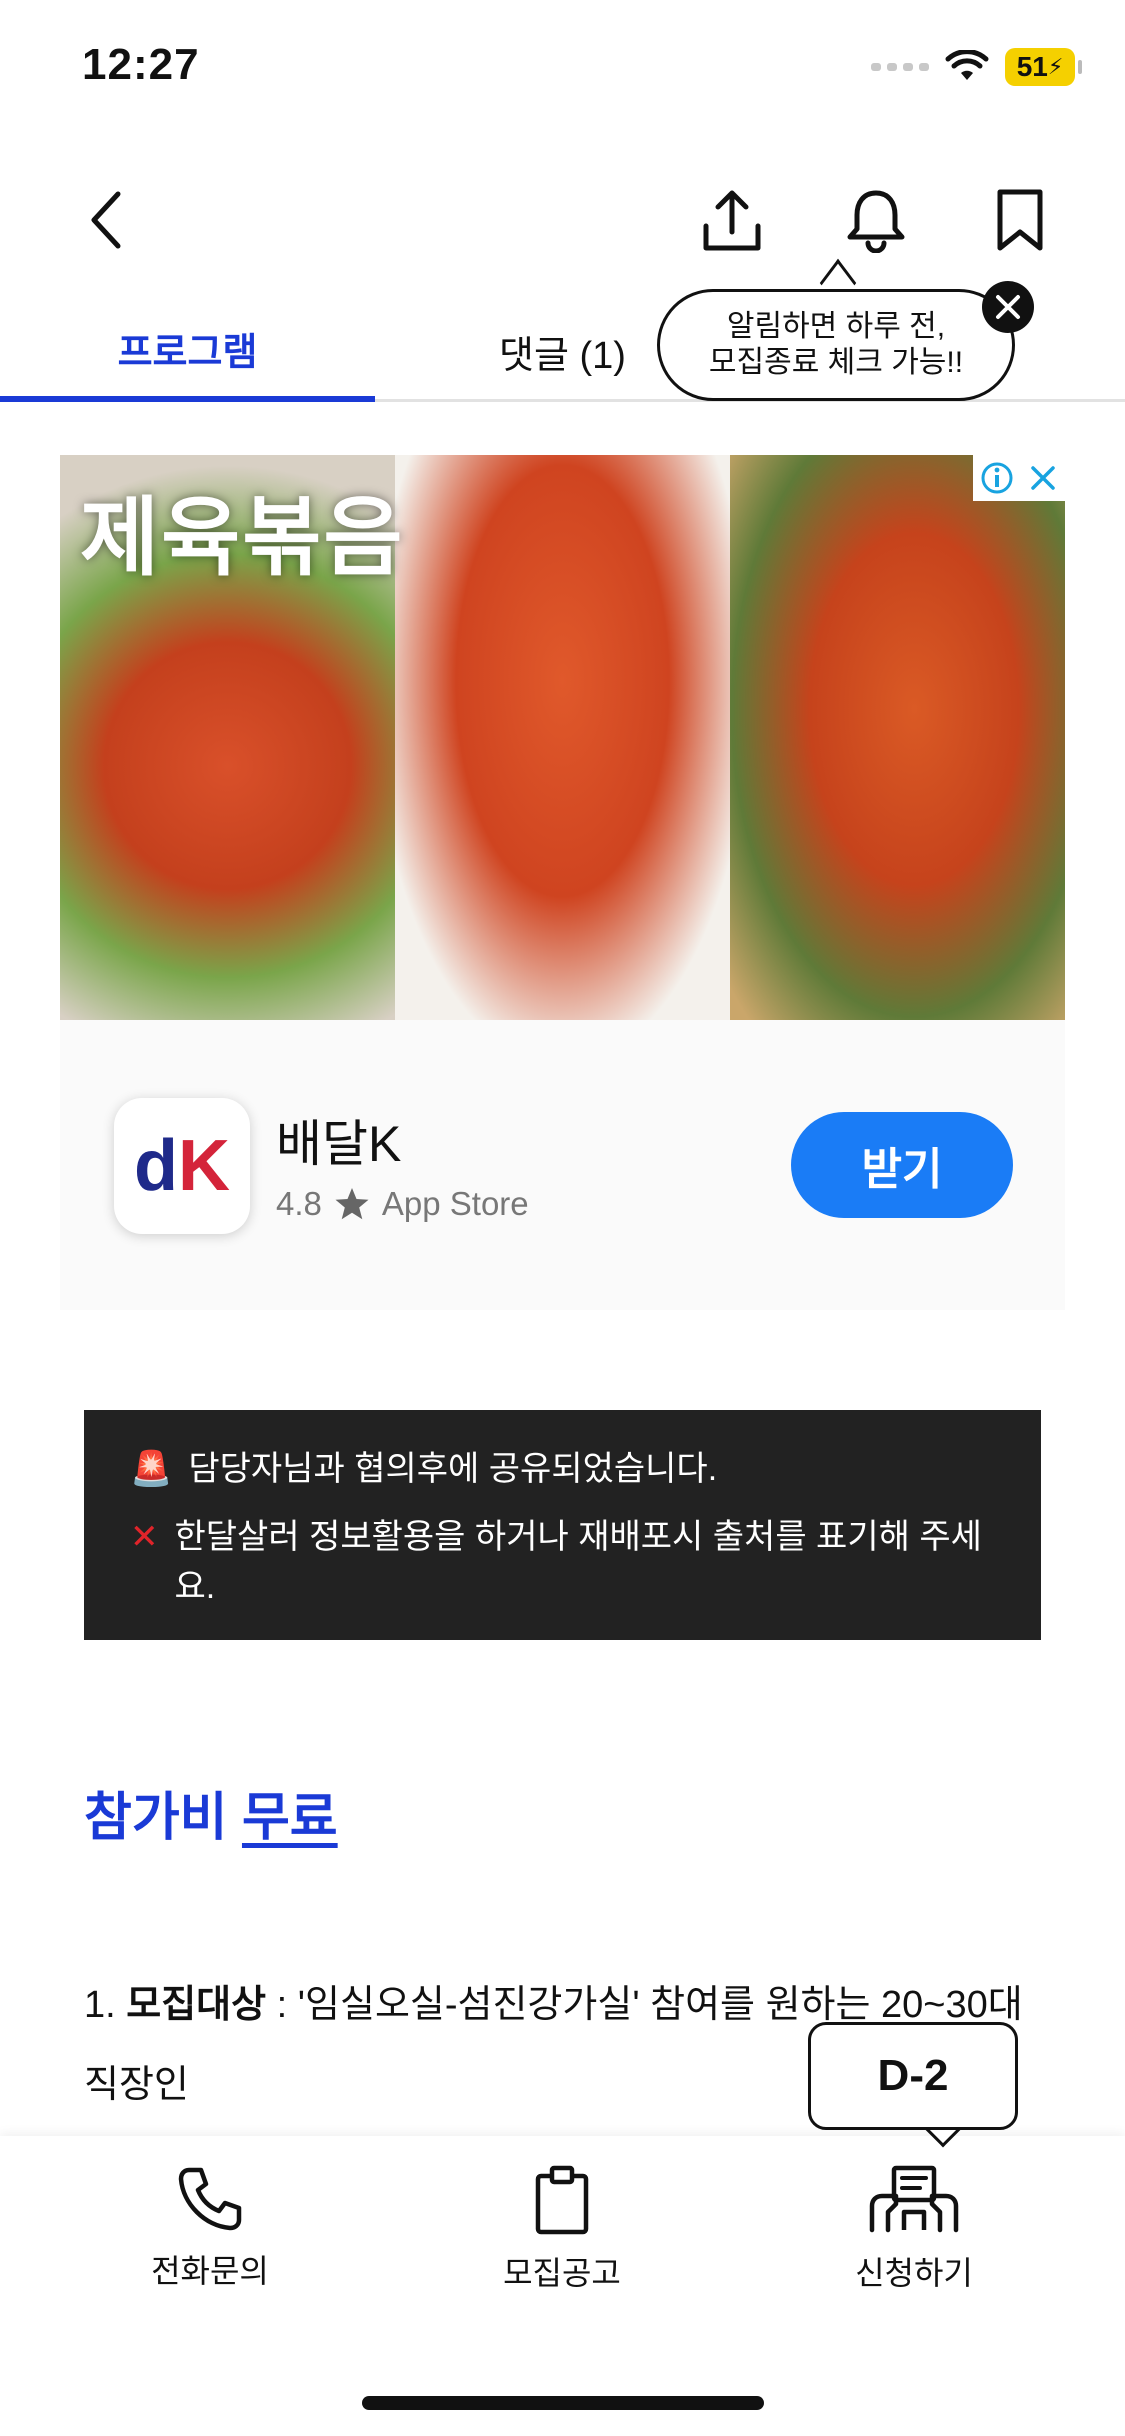 The image size is (1125, 2436). I want to click on bb-label-phone: 전화문의, so click(210, 2271).